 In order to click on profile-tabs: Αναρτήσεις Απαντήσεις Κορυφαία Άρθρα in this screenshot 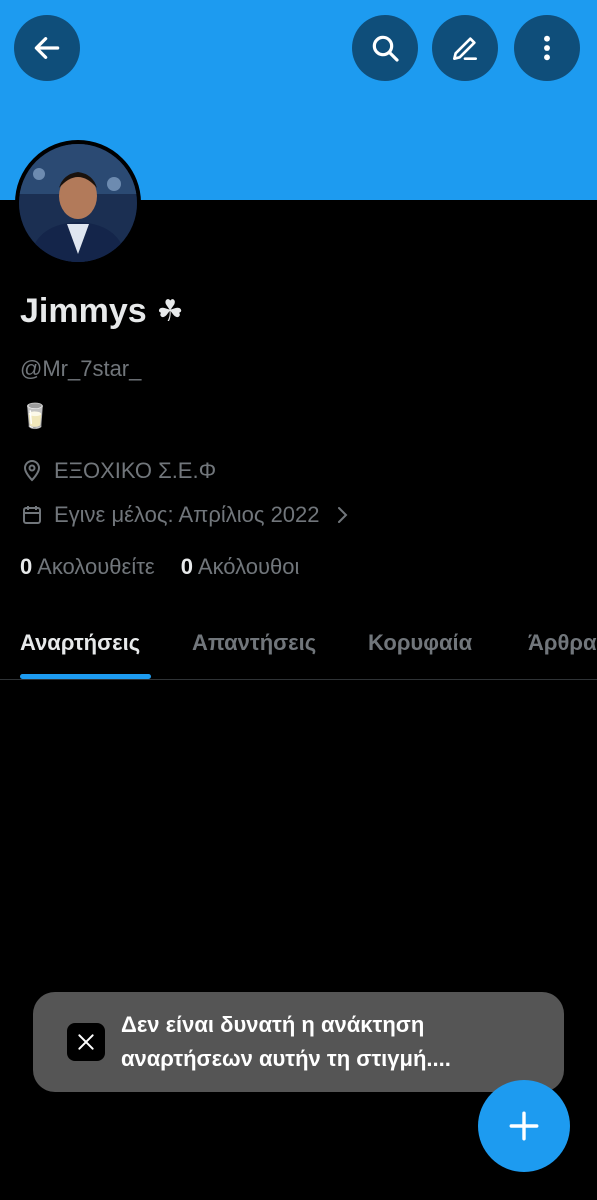, I will do `click(298, 650)`.